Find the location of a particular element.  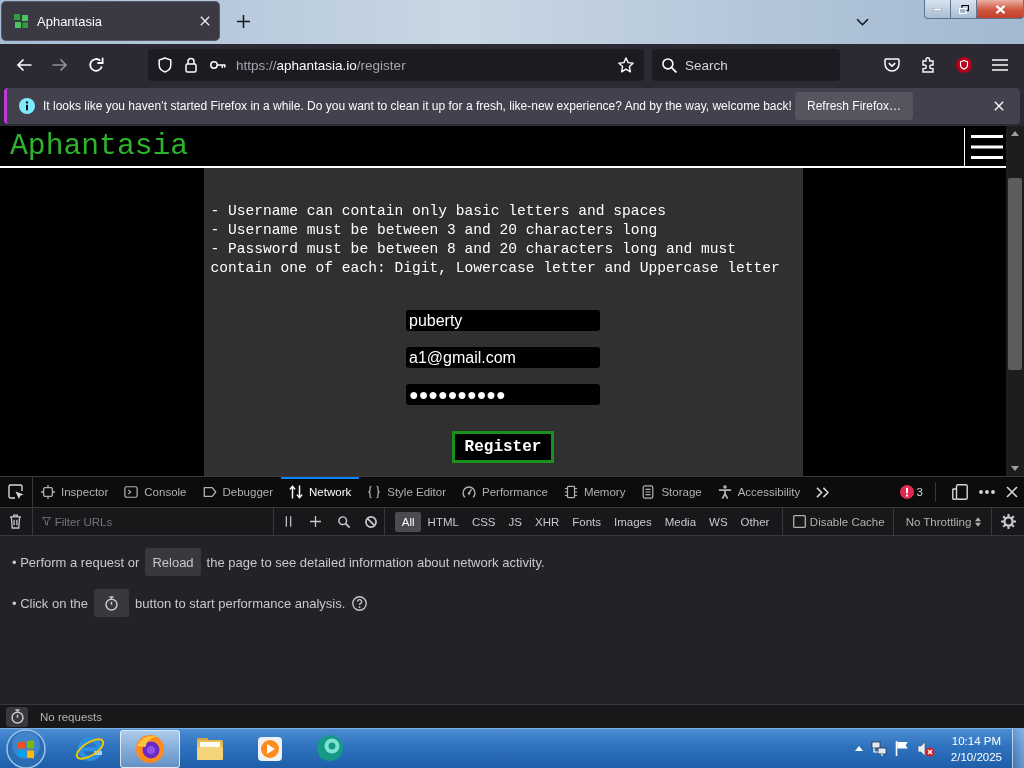

register-button: Register is located at coordinates (503, 447).